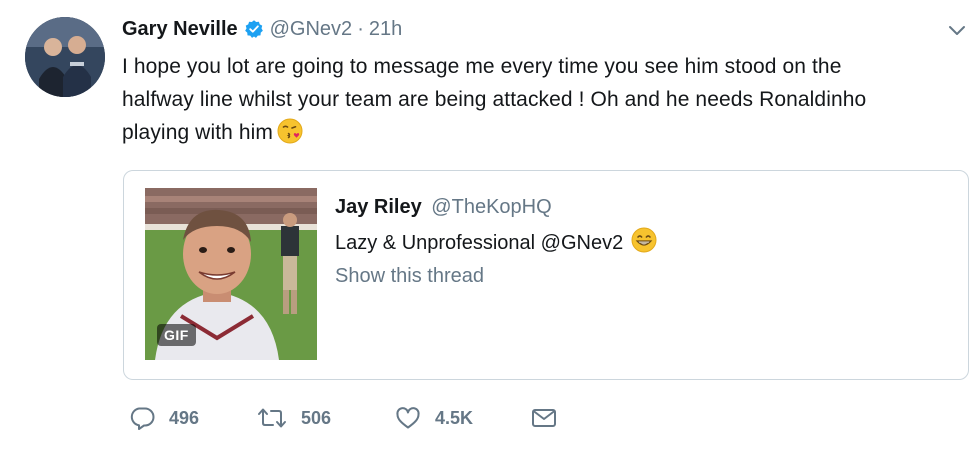  Describe the element at coordinates (231, 274) in the screenshot. I see `quoted-media-gif: GIF` at that location.